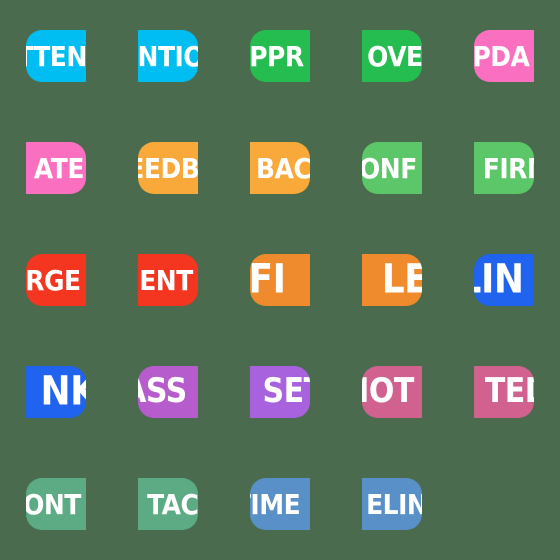 The height and width of the screenshot is (560, 560). I want to click on sticker-cell-updated-a: UPDA, so click(504, 56).